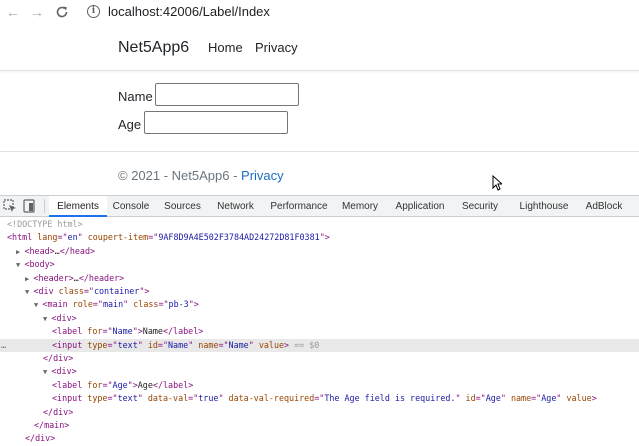 The width and height of the screenshot is (639, 446). I want to click on dom-node-row: <label for="Name">Name</label>, so click(319, 331).